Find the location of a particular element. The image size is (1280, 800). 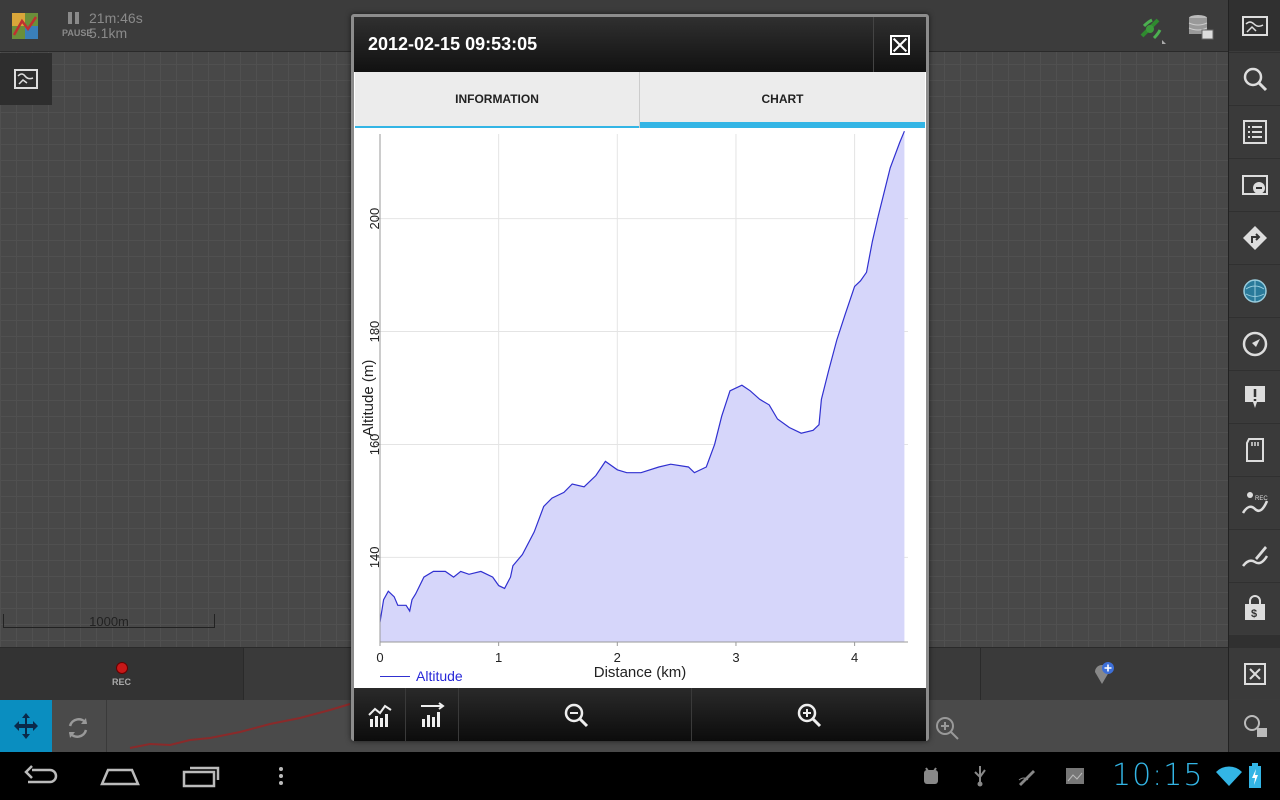

list-icon is located at coordinates (1255, 132).